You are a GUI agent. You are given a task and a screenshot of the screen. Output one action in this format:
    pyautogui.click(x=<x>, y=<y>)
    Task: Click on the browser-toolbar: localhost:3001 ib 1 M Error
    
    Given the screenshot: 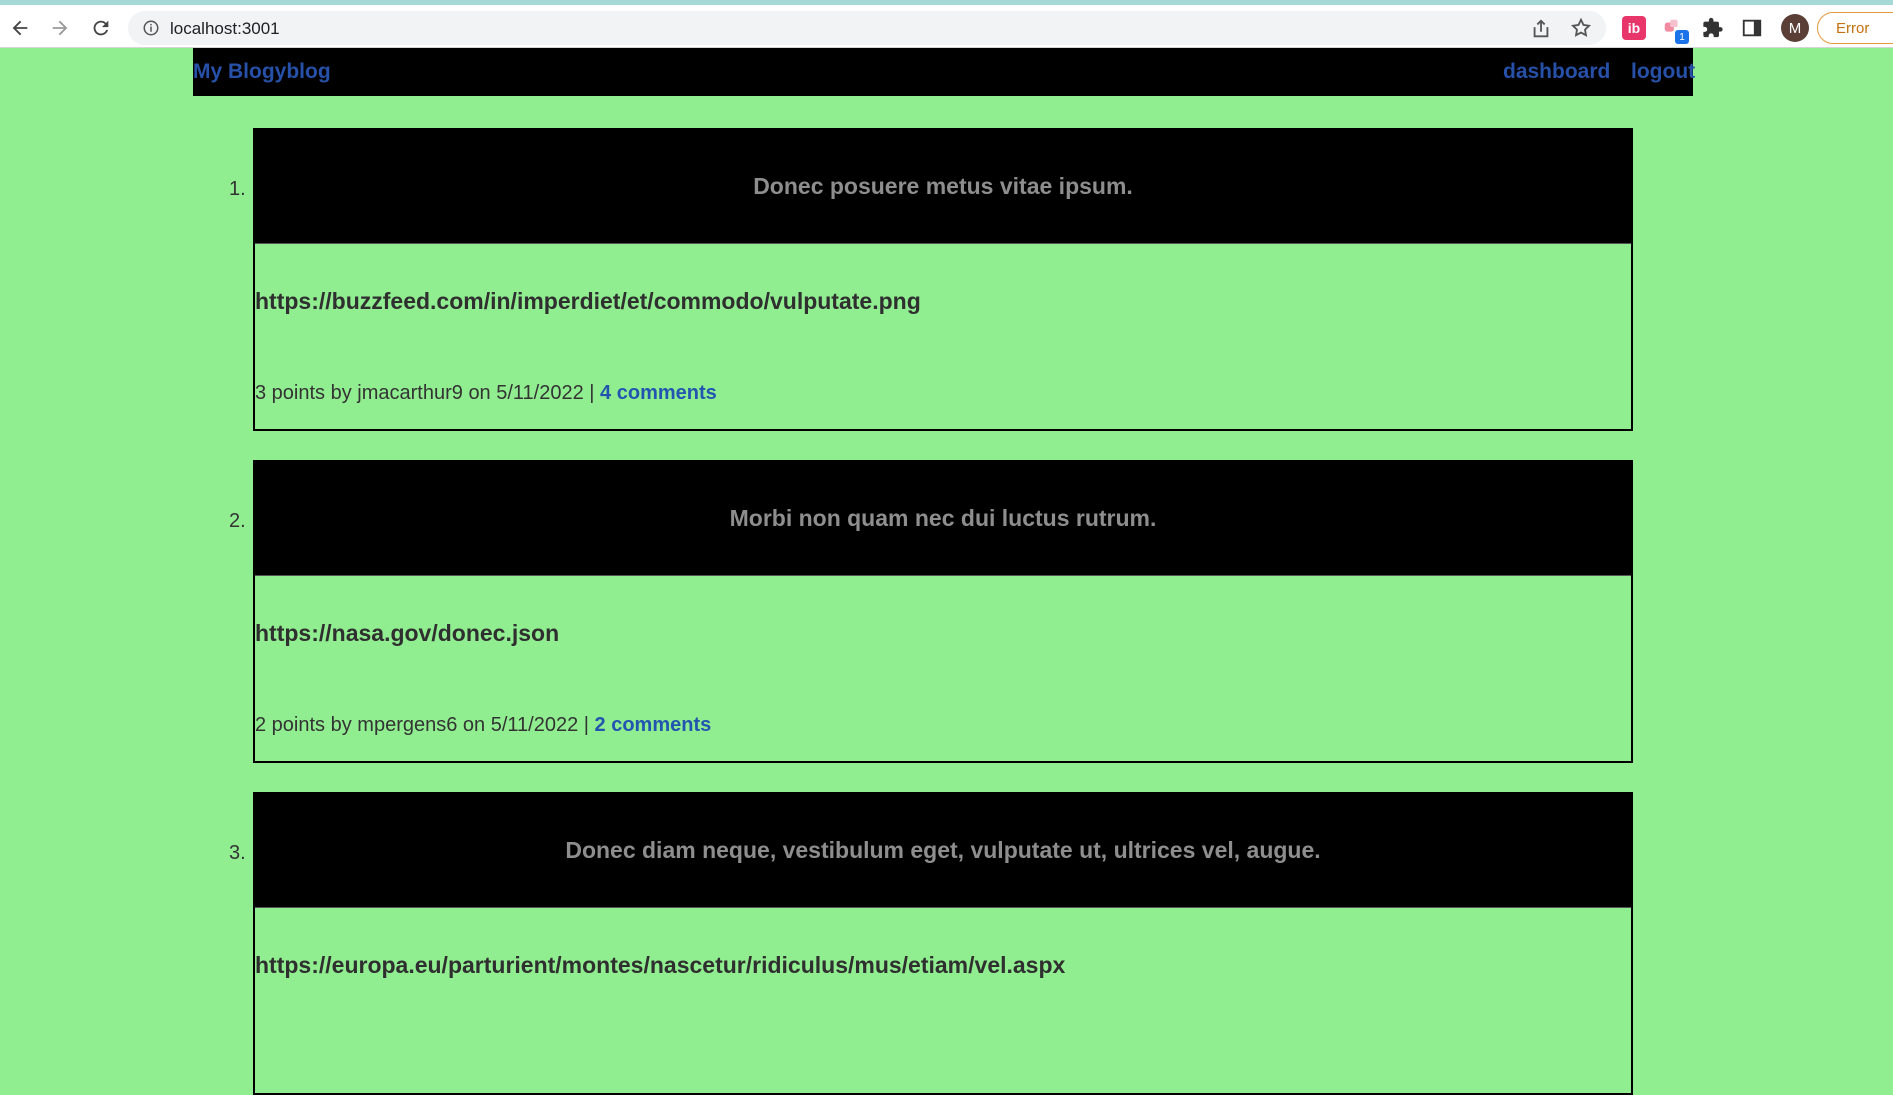 What is the action you would take?
    pyautogui.click(x=946, y=24)
    